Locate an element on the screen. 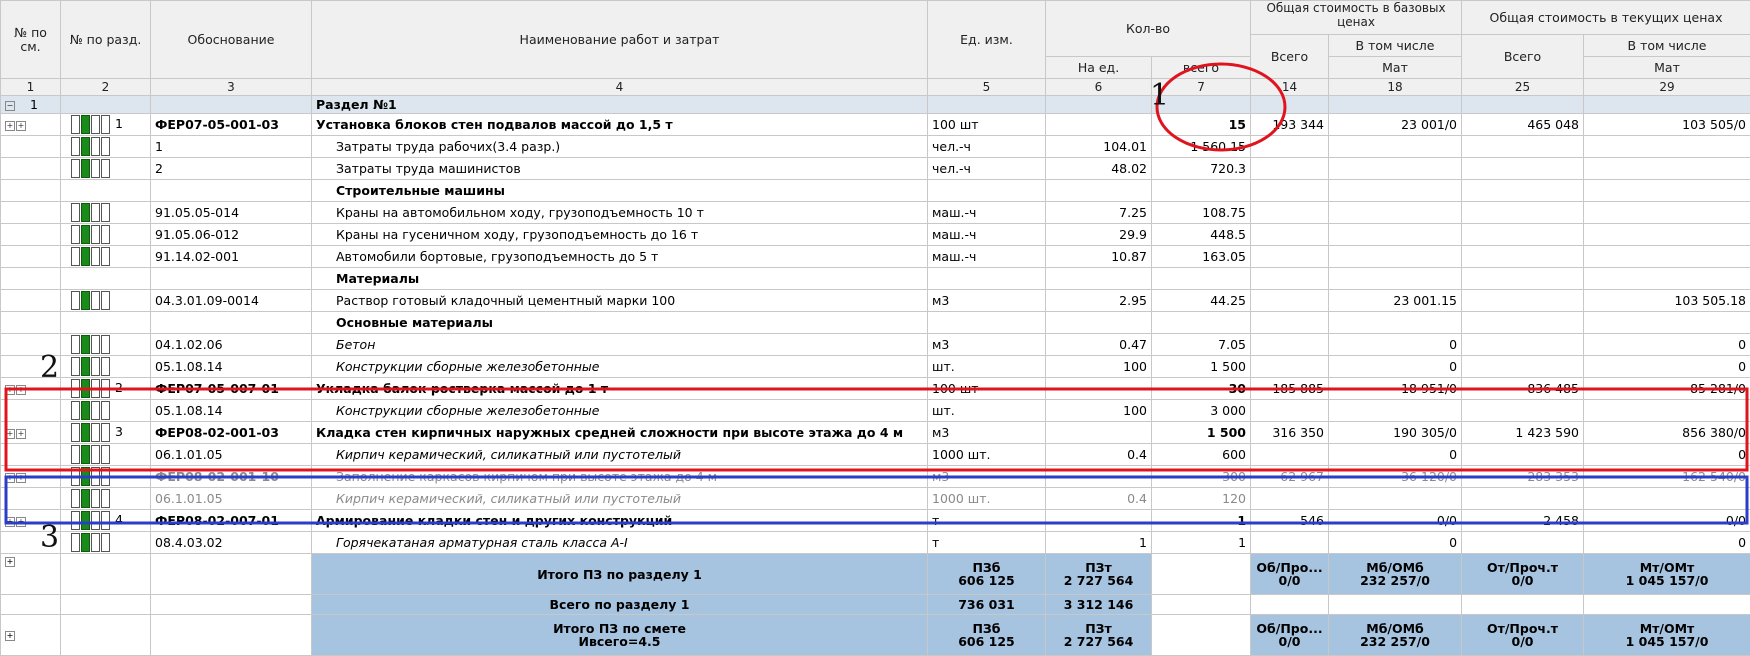 The height and width of the screenshot is (656, 1750). col-header-base-incl: В том числе is located at coordinates (1395, 46).